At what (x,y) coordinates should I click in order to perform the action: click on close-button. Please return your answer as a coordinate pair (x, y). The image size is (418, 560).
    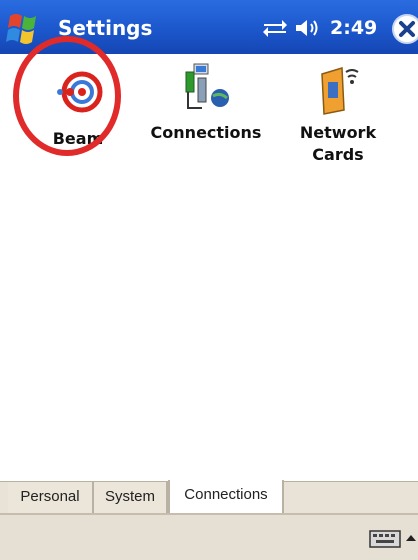
    Looking at the image, I should click on (405, 29).